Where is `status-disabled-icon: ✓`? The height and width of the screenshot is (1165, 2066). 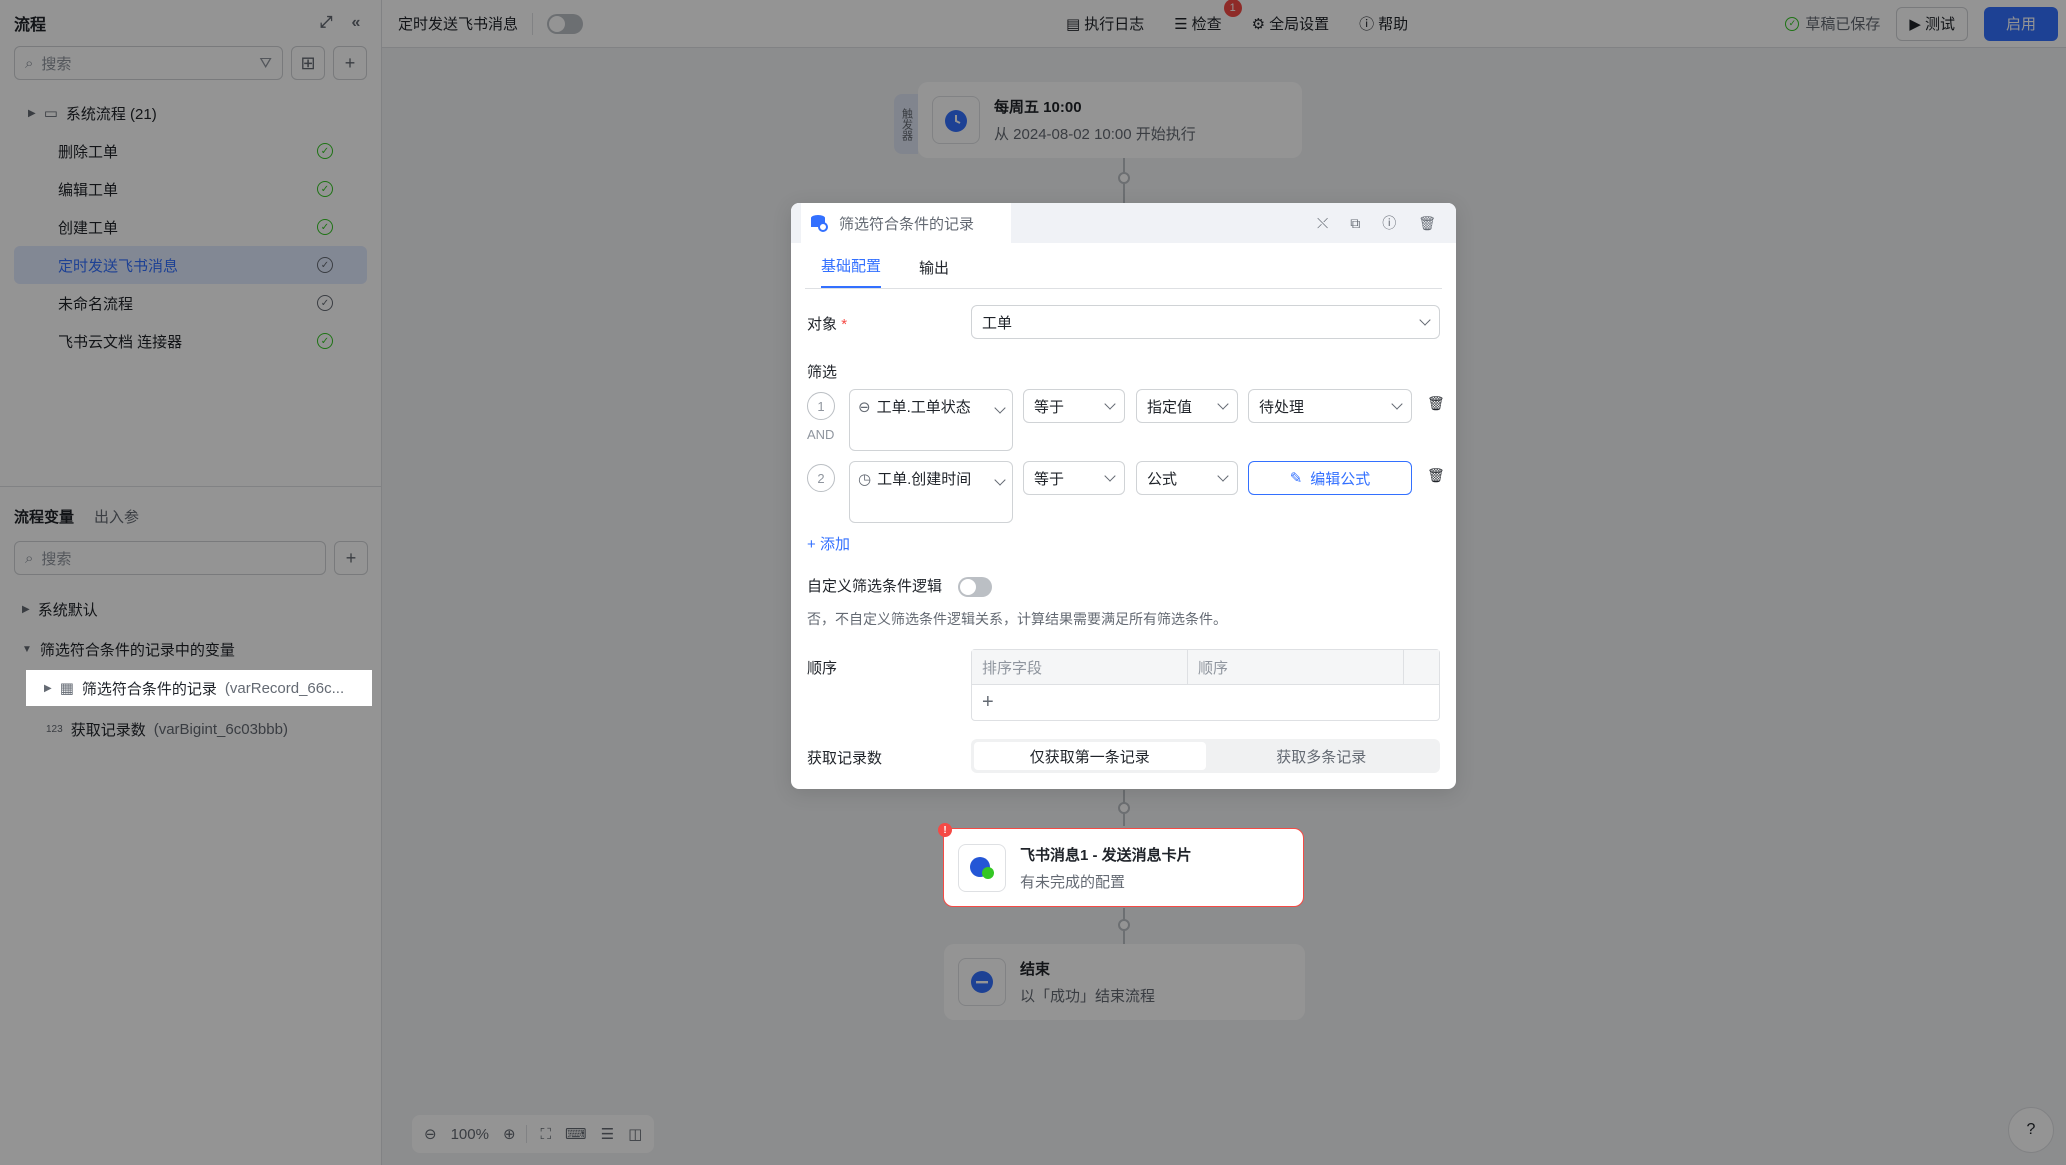 status-disabled-icon: ✓ is located at coordinates (325, 265).